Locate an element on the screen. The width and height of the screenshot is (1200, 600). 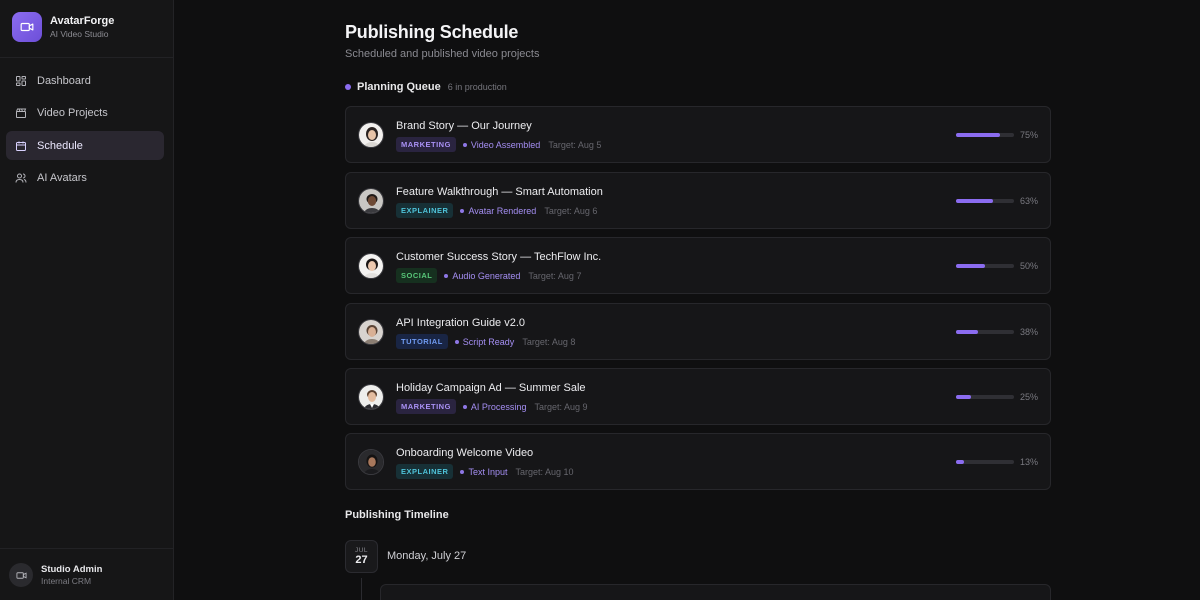
brand-subtitle: AI Video Studio is located at coordinates (79, 34).